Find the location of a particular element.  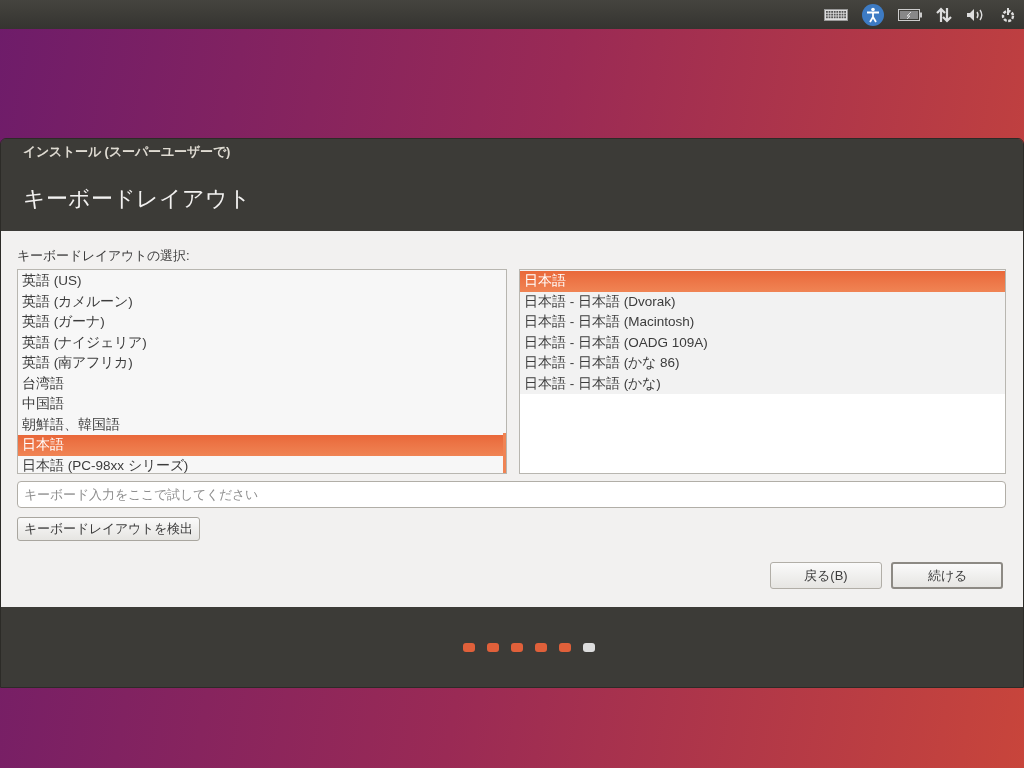

test-input-field: キーボード入力をここで試してください is located at coordinates (511, 494).